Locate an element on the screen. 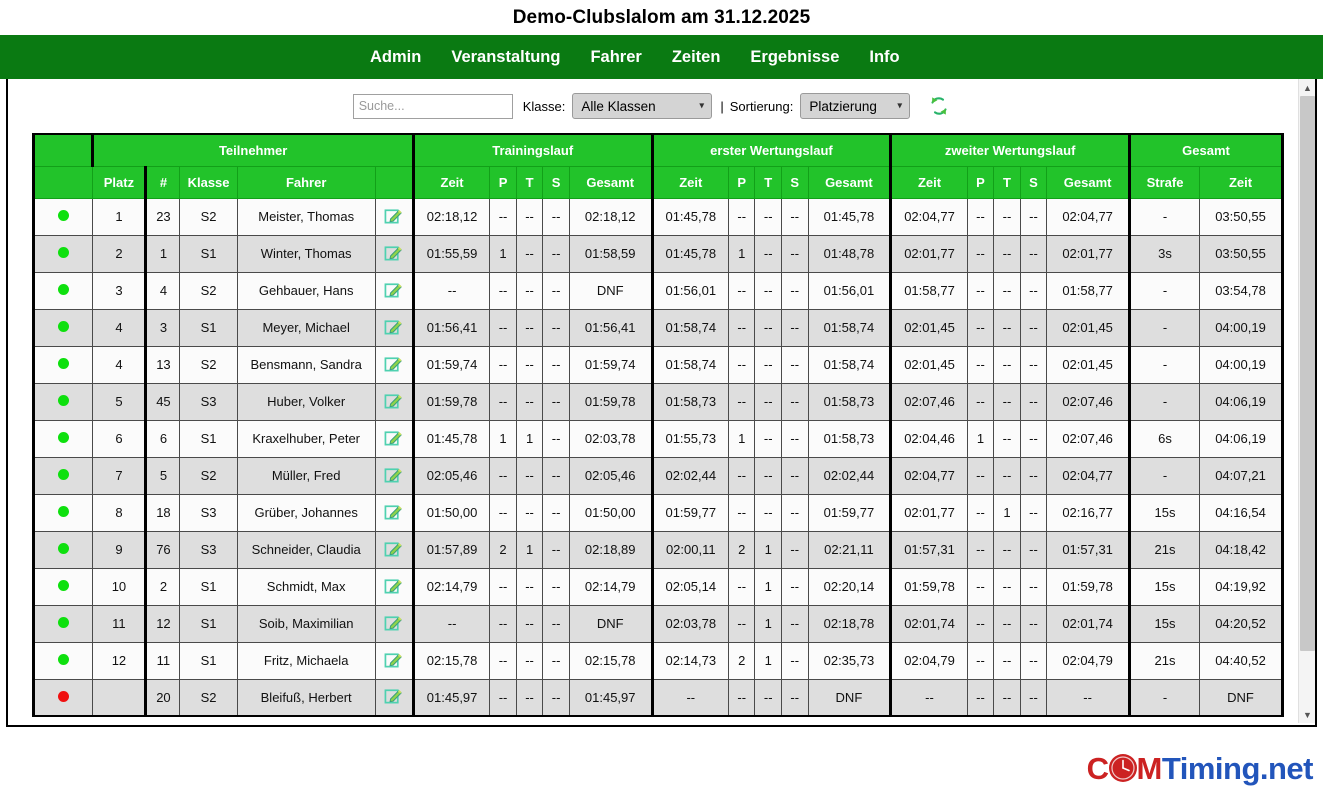 The height and width of the screenshot is (791, 1323). sortierung-select: Platzierung ▾ is located at coordinates (855, 106).